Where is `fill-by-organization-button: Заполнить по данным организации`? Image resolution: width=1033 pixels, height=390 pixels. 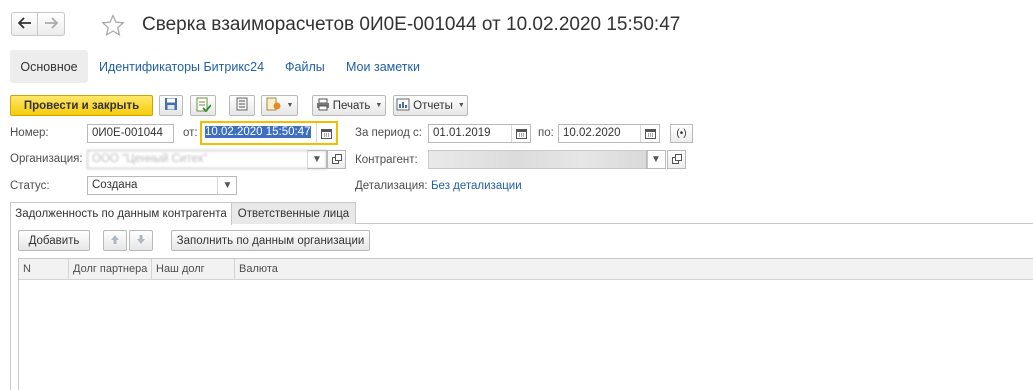 fill-by-organization-button: Заполнить по данным организации is located at coordinates (270, 240).